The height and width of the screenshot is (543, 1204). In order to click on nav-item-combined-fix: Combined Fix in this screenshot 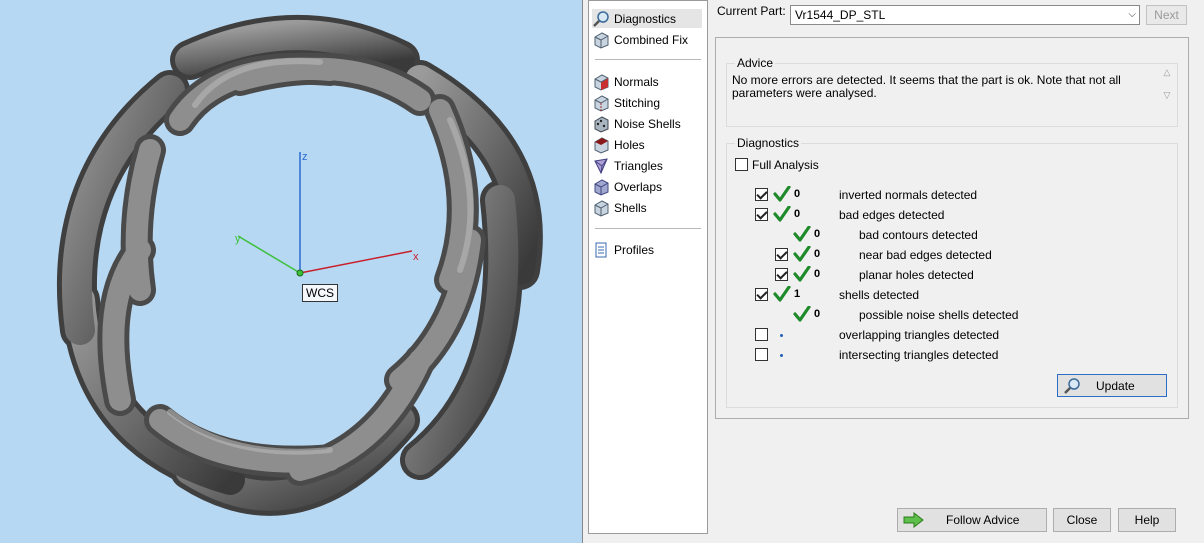, I will do `click(647, 39)`.